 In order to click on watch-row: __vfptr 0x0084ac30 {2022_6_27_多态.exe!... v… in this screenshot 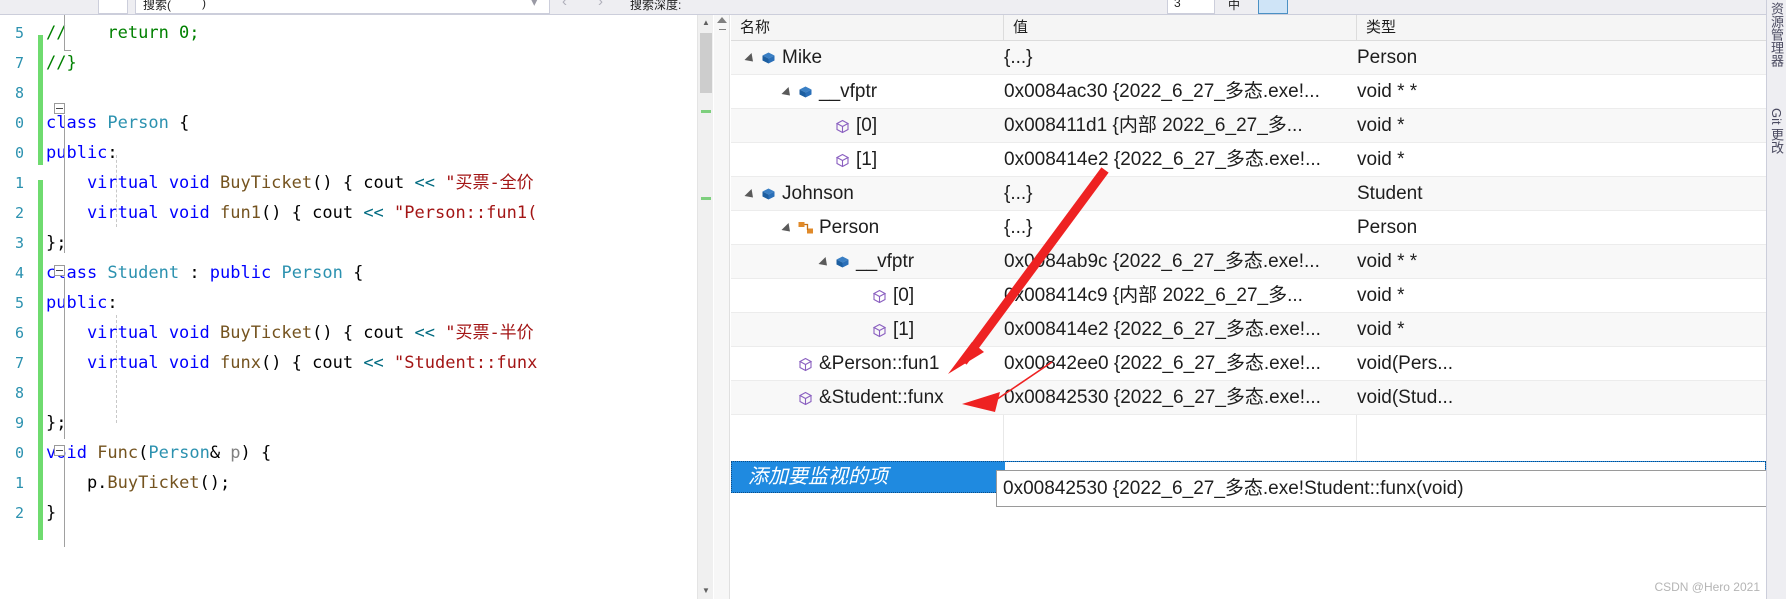, I will do `click(1248, 92)`.